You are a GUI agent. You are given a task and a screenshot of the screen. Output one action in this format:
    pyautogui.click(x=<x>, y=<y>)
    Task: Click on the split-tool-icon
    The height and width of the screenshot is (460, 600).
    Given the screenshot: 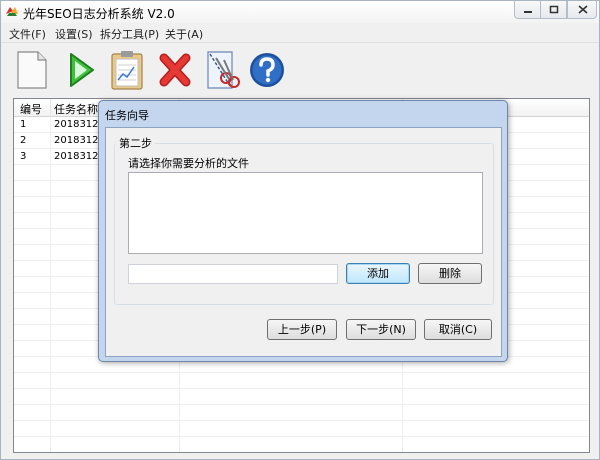 What is the action you would take?
    pyautogui.click(x=223, y=70)
    